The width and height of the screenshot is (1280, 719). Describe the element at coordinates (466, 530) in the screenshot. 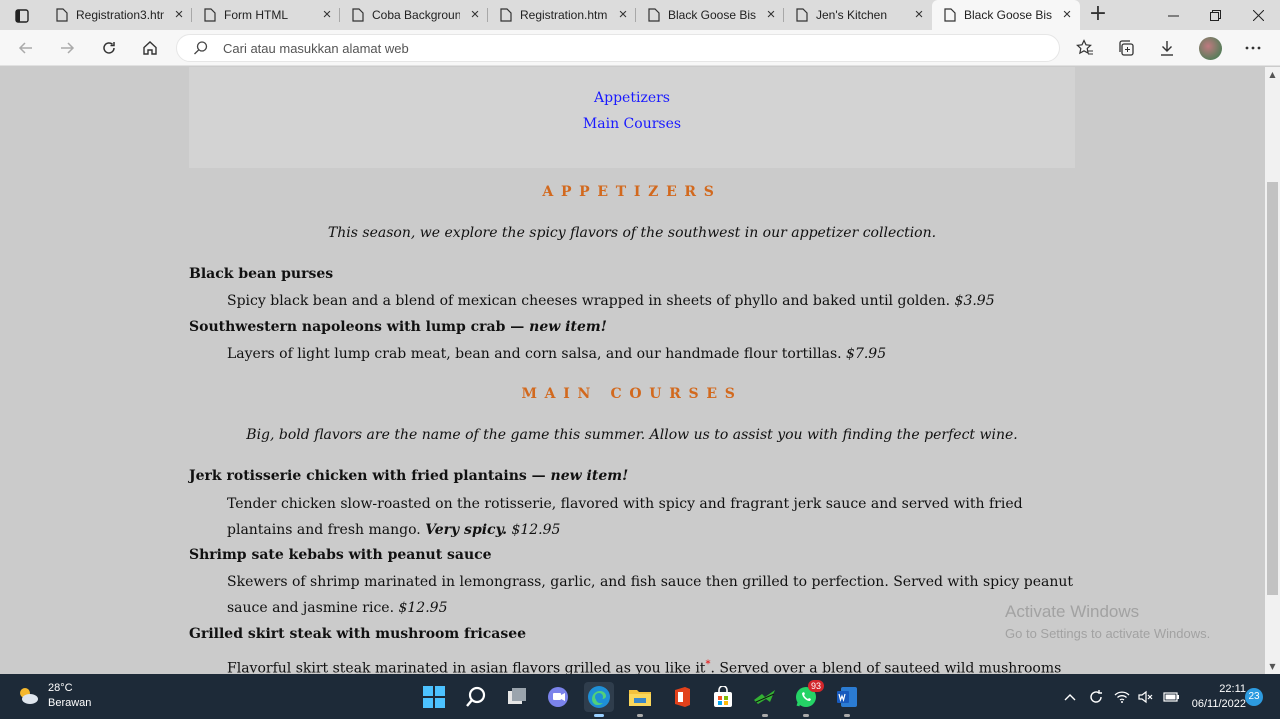

I see `spicy-note: Very spicy.` at that location.